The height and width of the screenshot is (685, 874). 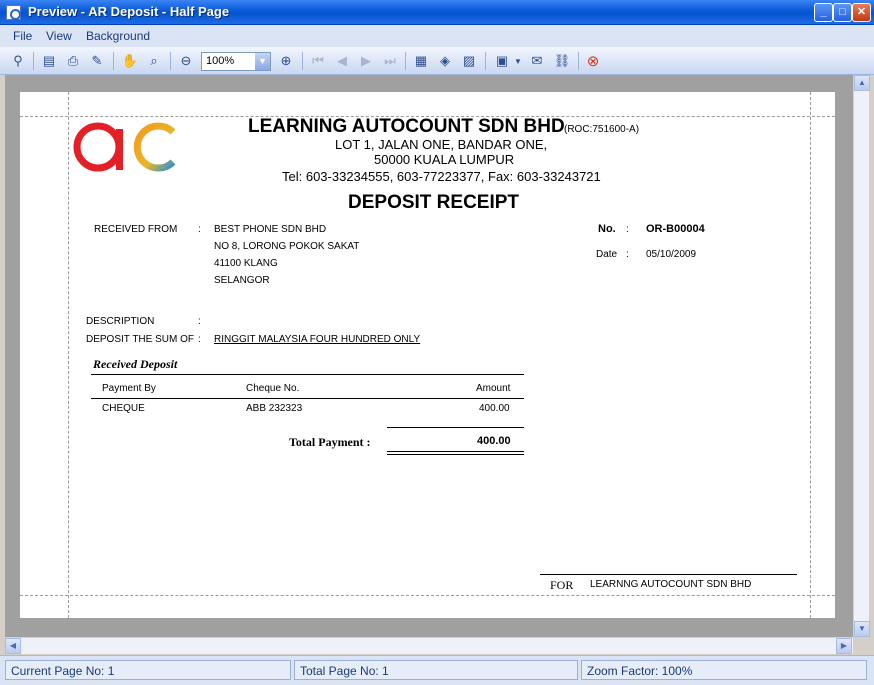 I want to click on email-icon: ✉, so click(x=537, y=61).